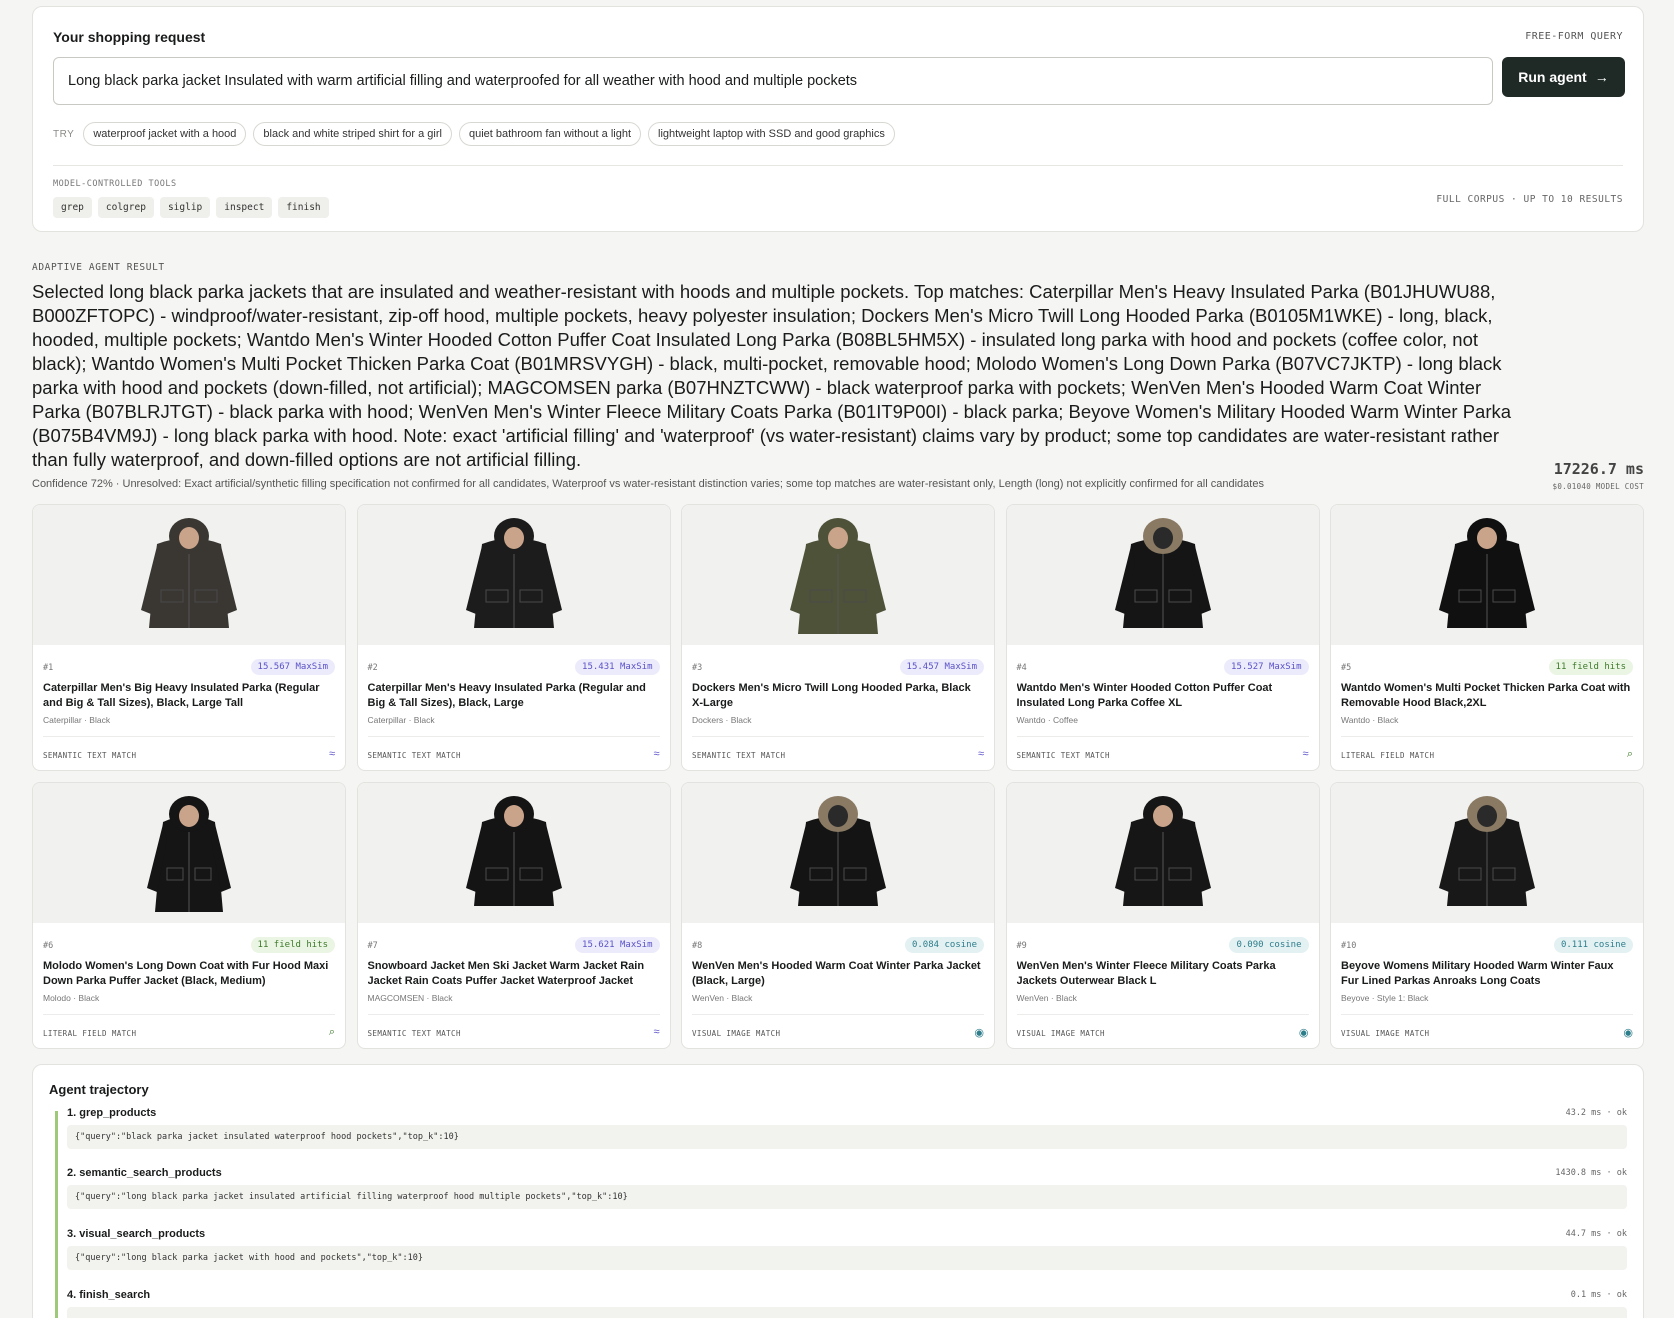 The width and height of the screenshot is (1674, 1318). Describe the element at coordinates (773, 81) in the screenshot. I see `query-input` at that location.